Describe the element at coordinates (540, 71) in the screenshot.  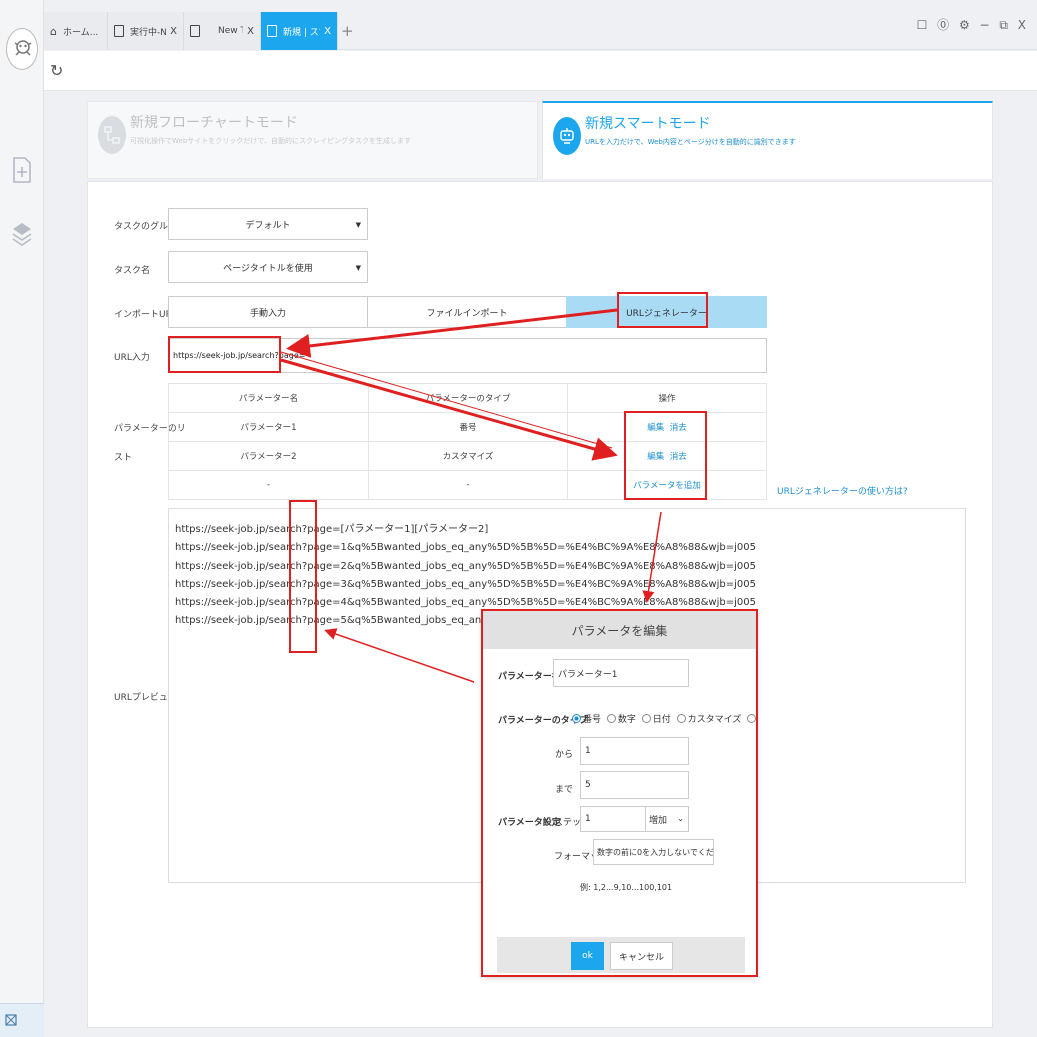
I see `toolbar: ↻` at that location.